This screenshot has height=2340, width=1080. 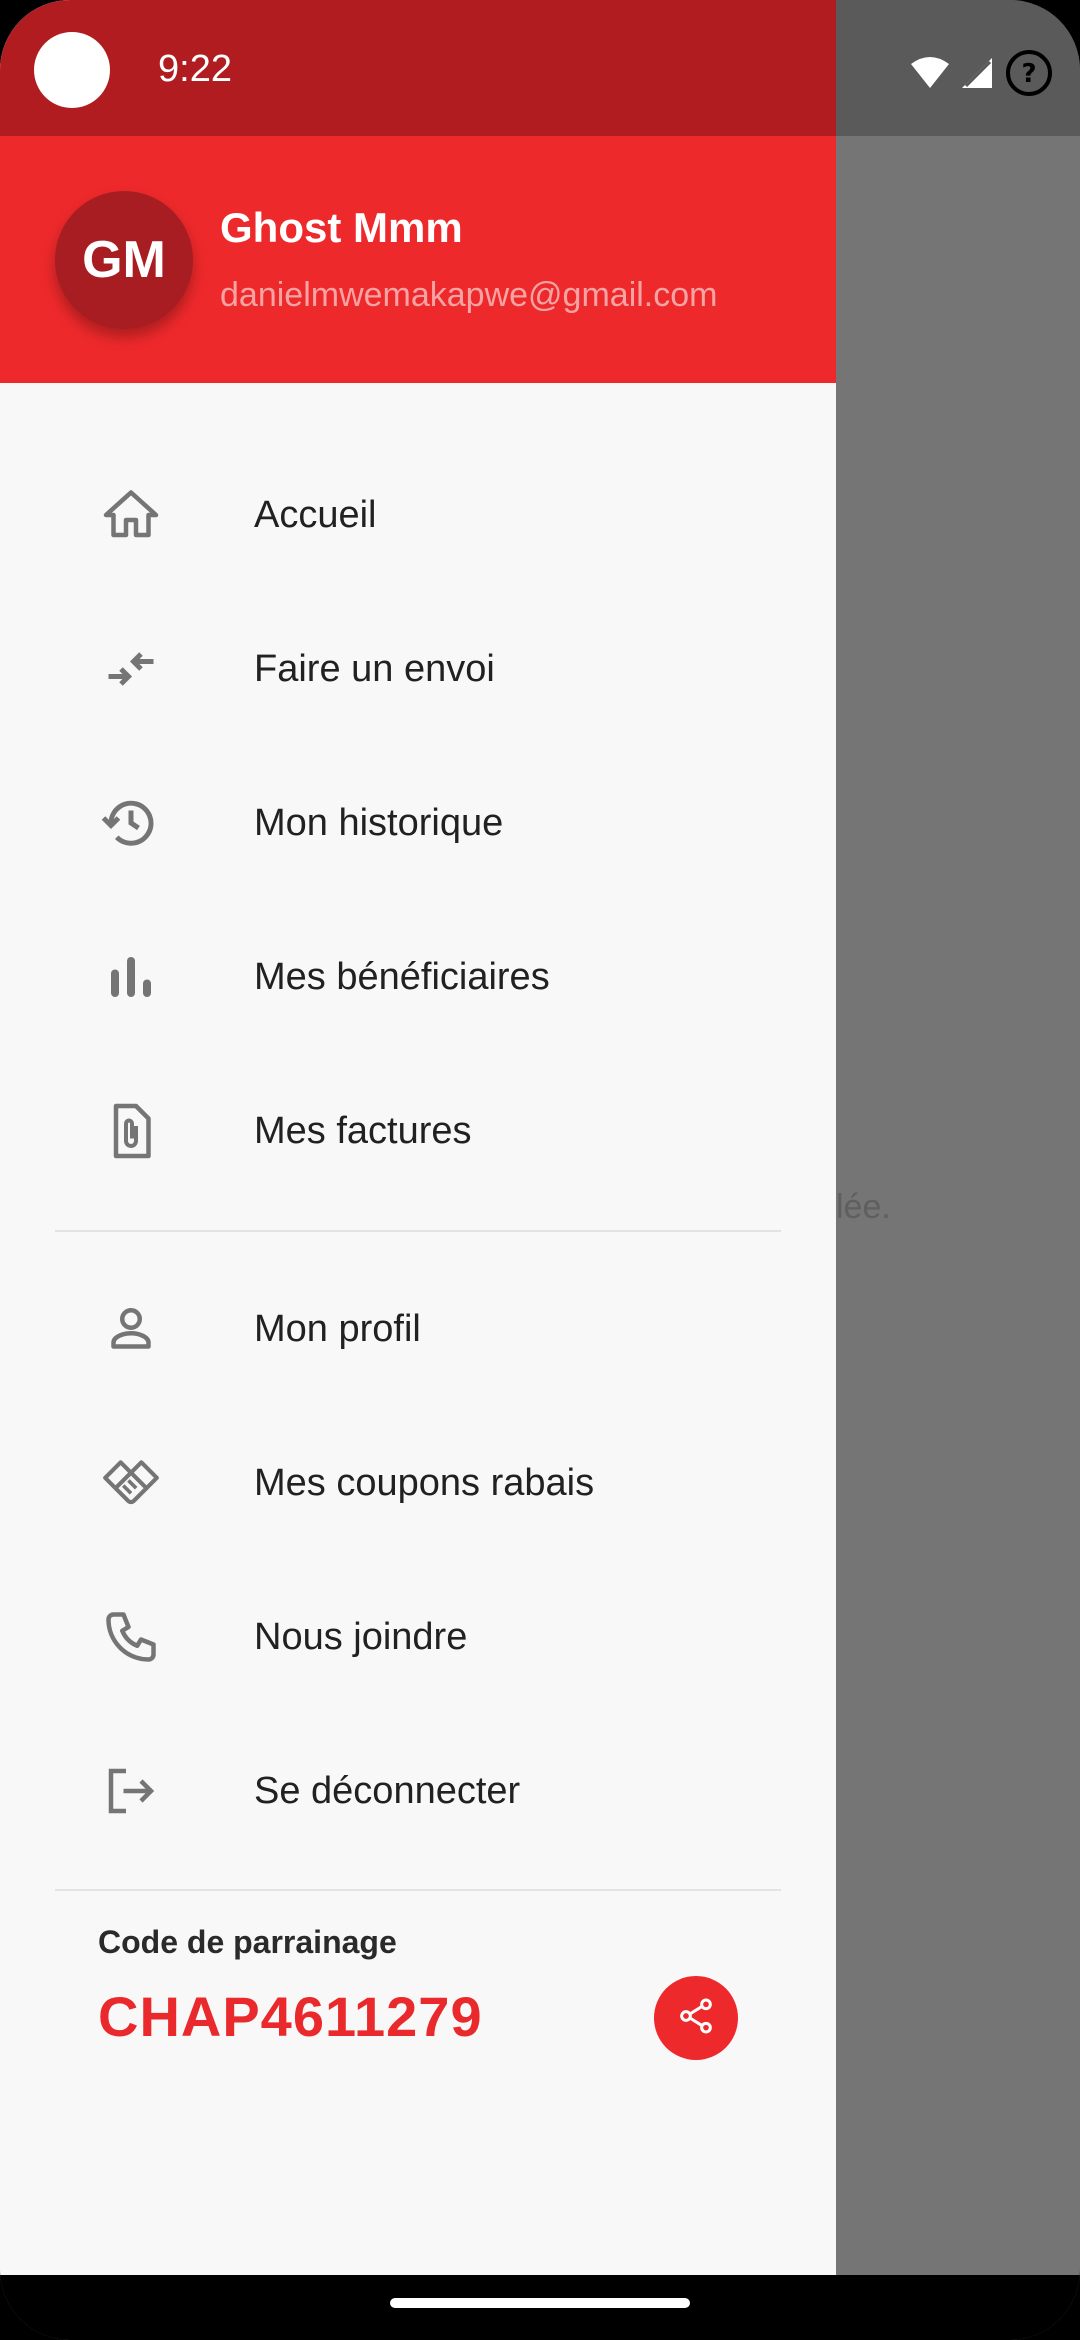 I want to click on cell-signal-icon, so click(x=977, y=73).